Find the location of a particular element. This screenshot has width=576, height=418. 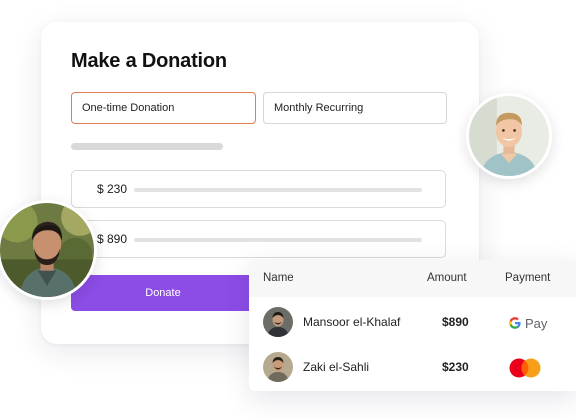

column-header-name: Name is located at coordinates (278, 278).